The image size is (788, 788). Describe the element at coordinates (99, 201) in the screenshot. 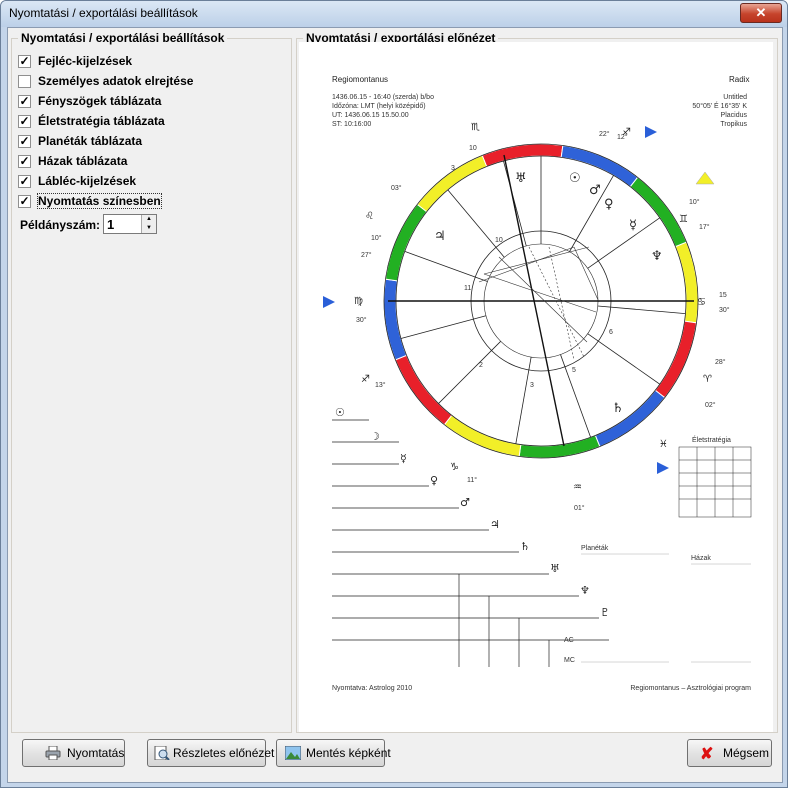

I see `color-print-label: Nyomtatás színesben` at that location.